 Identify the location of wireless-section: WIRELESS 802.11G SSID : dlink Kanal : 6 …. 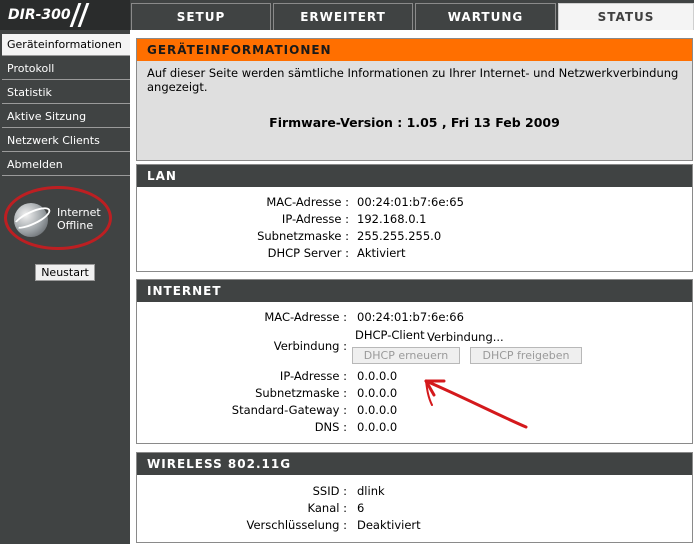
(414, 497).